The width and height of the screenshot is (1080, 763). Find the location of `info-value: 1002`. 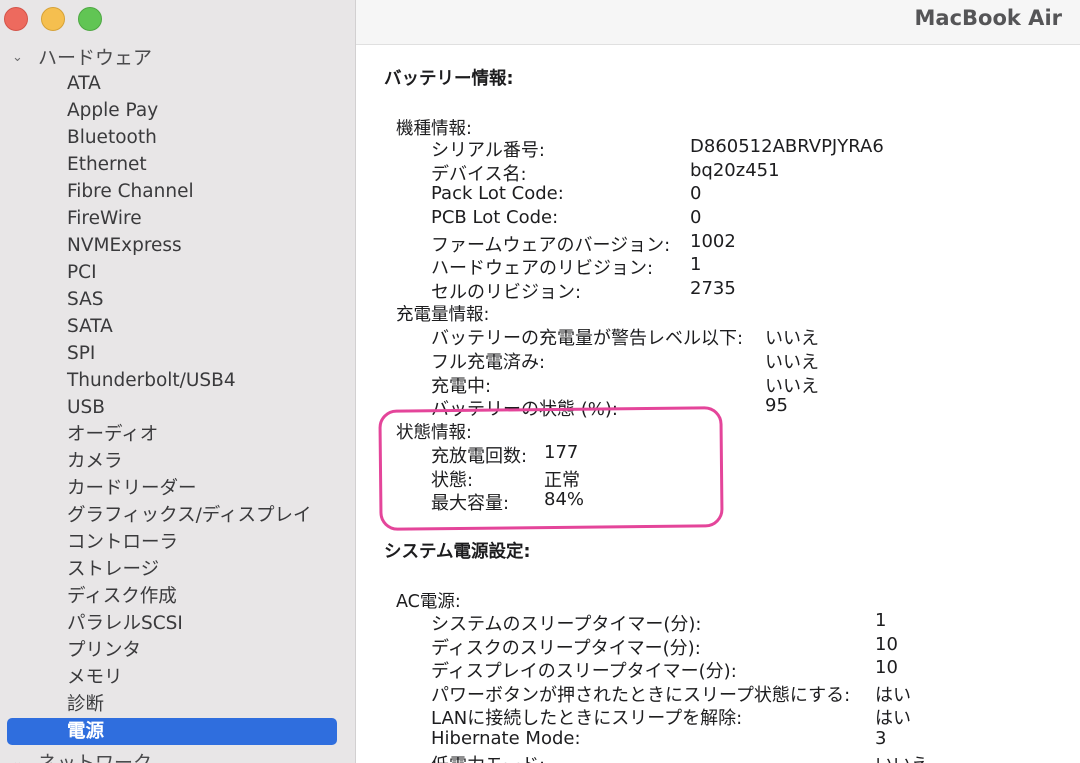

info-value: 1002 is located at coordinates (713, 241).